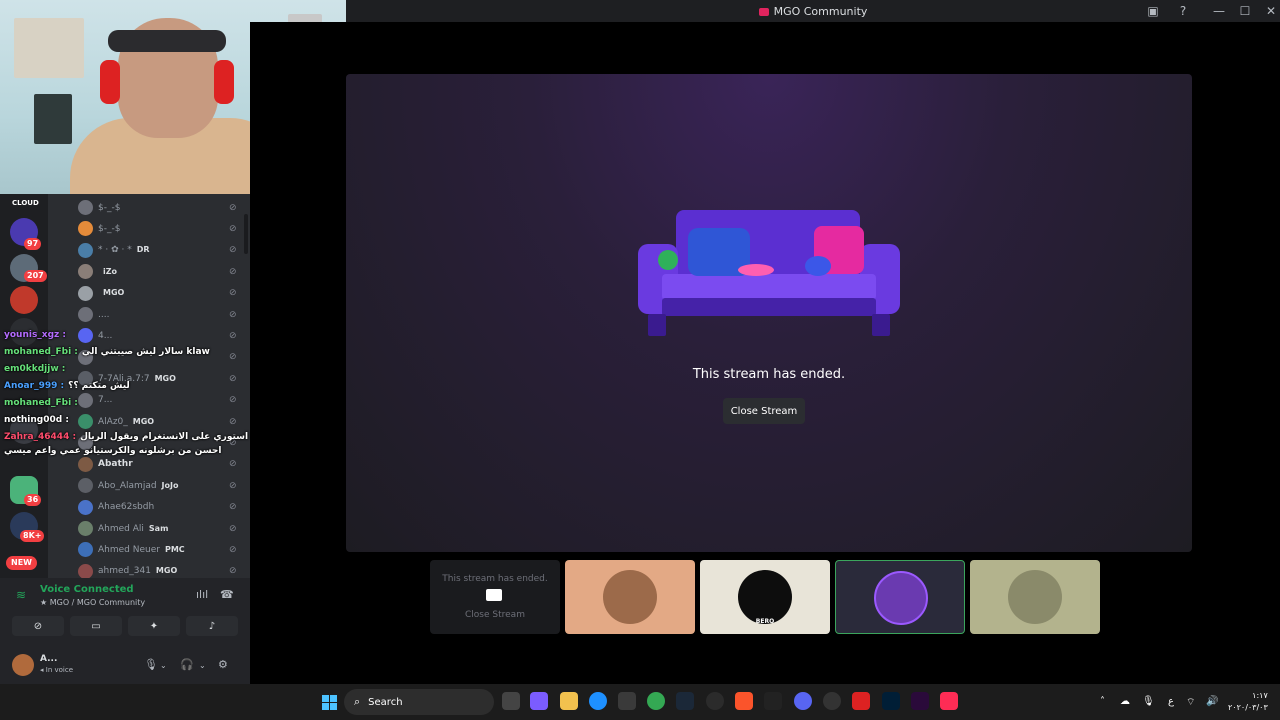  I want to click on activities-button: ✦, so click(154, 626).